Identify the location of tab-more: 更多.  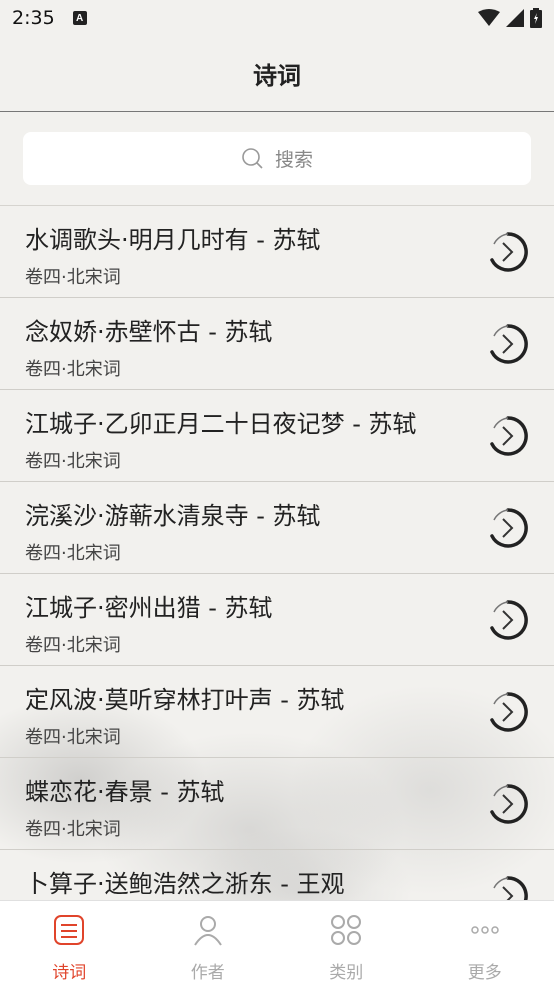
(485, 944).